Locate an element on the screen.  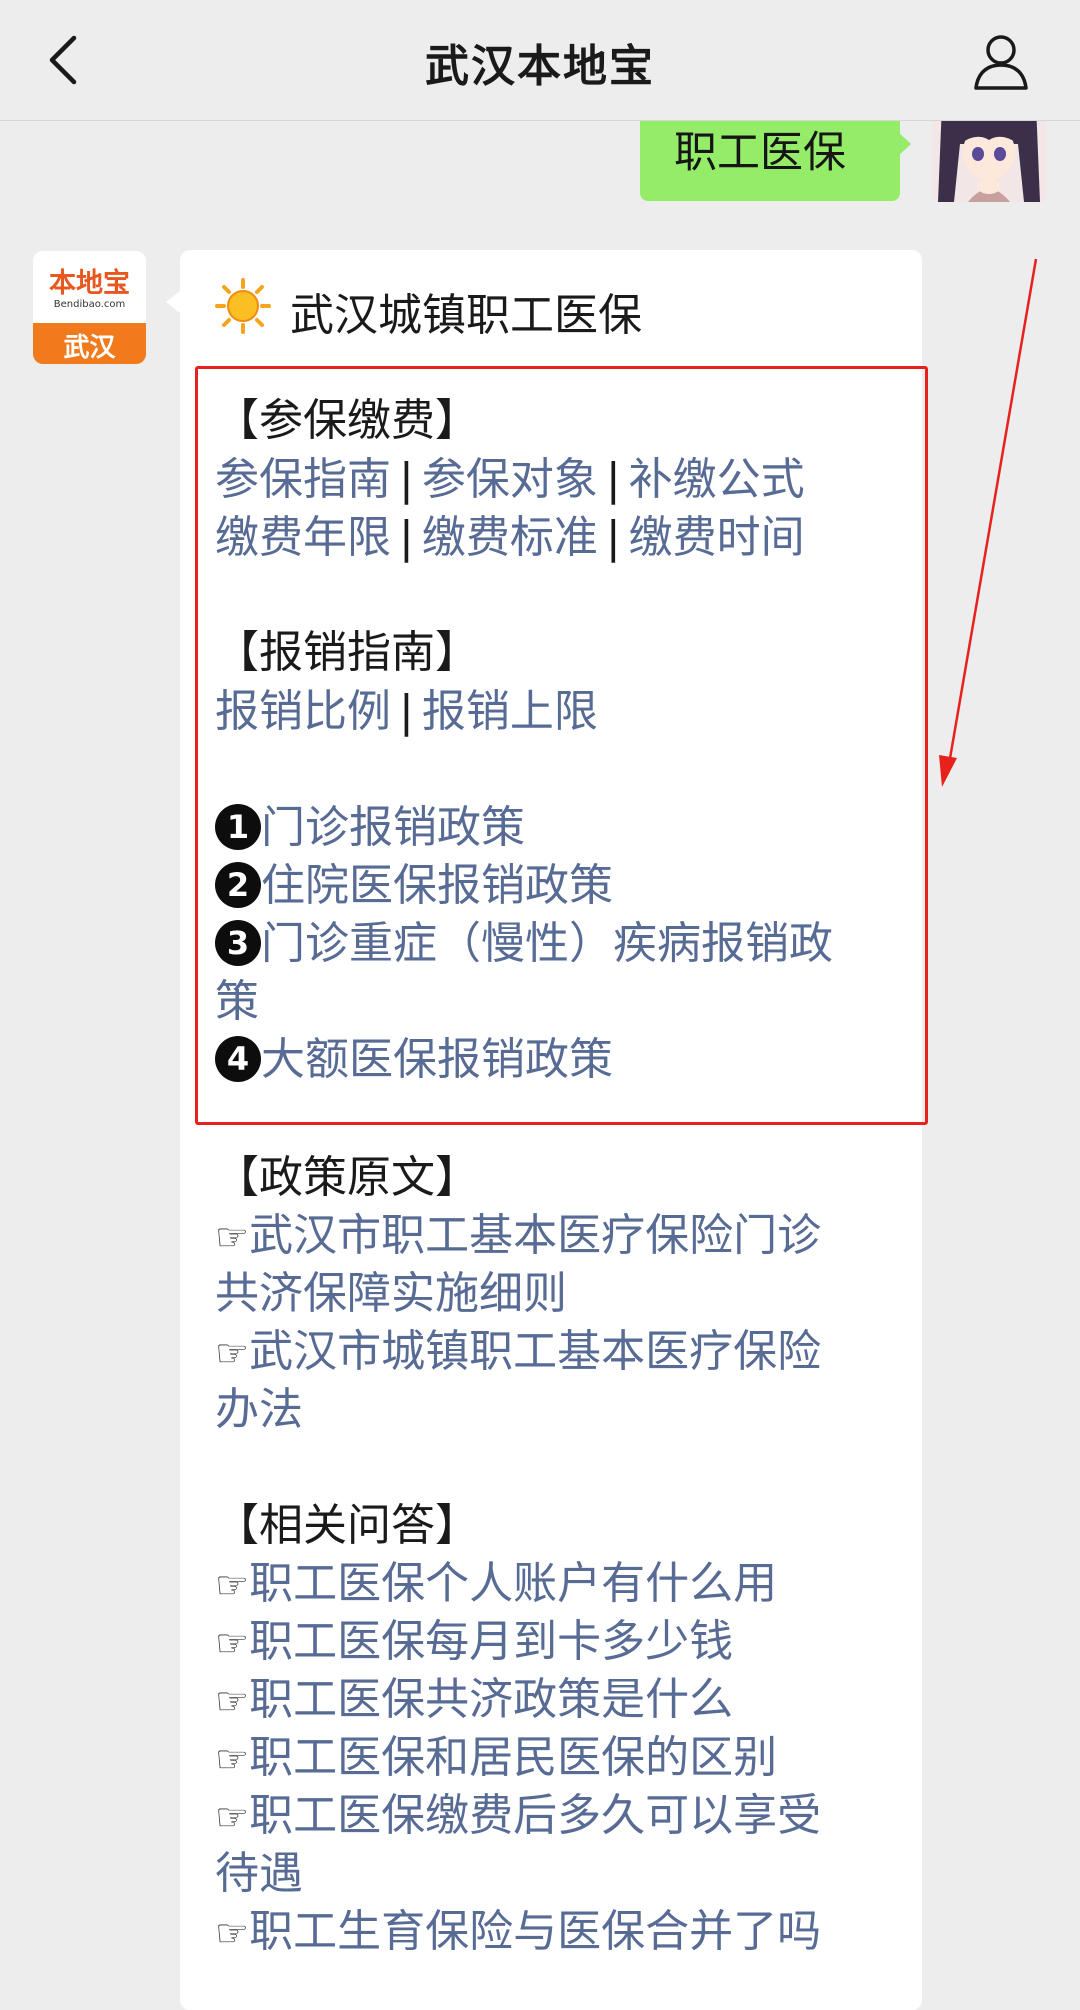
official-account-avatar: 本地宝 Bendibao.com 武汉 is located at coordinates (89, 307).